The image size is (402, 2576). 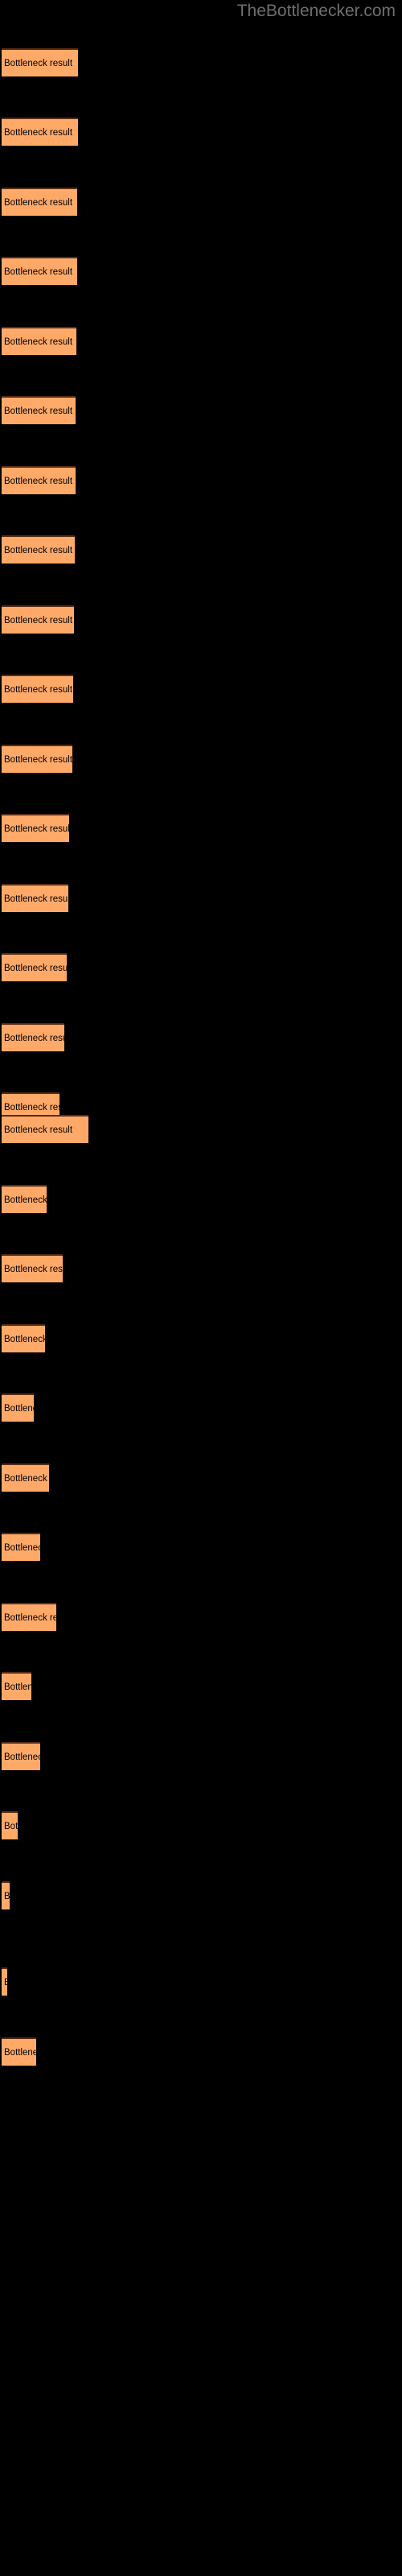 I want to click on bar-23: Bottleneck result, so click(x=29, y=1617).